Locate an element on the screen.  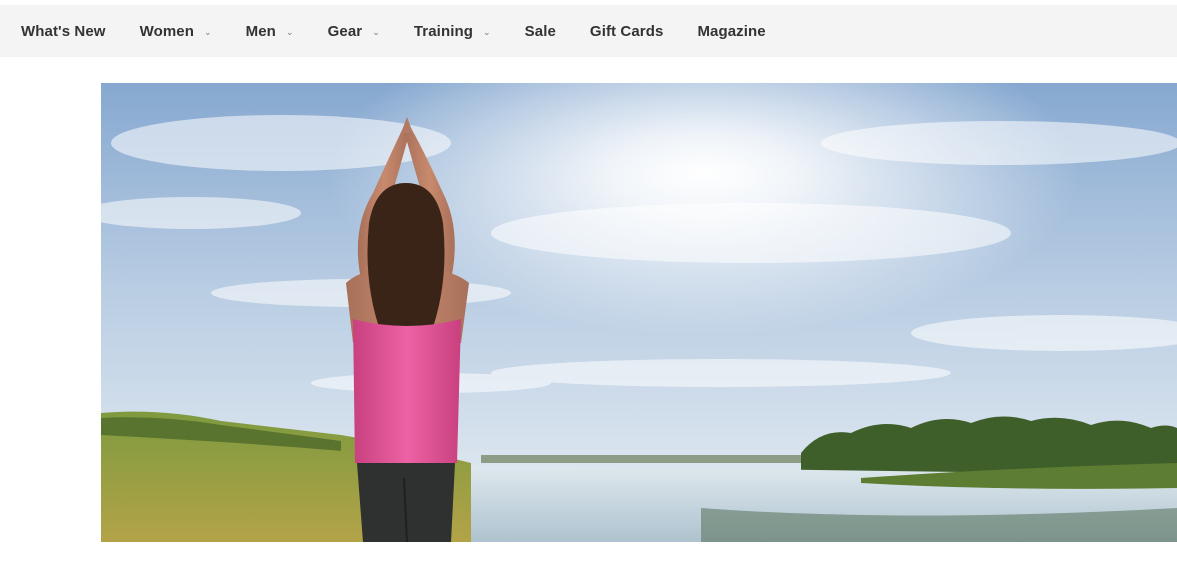
nav-item-women: Women ⌄ is located at coordinates (176, 31).